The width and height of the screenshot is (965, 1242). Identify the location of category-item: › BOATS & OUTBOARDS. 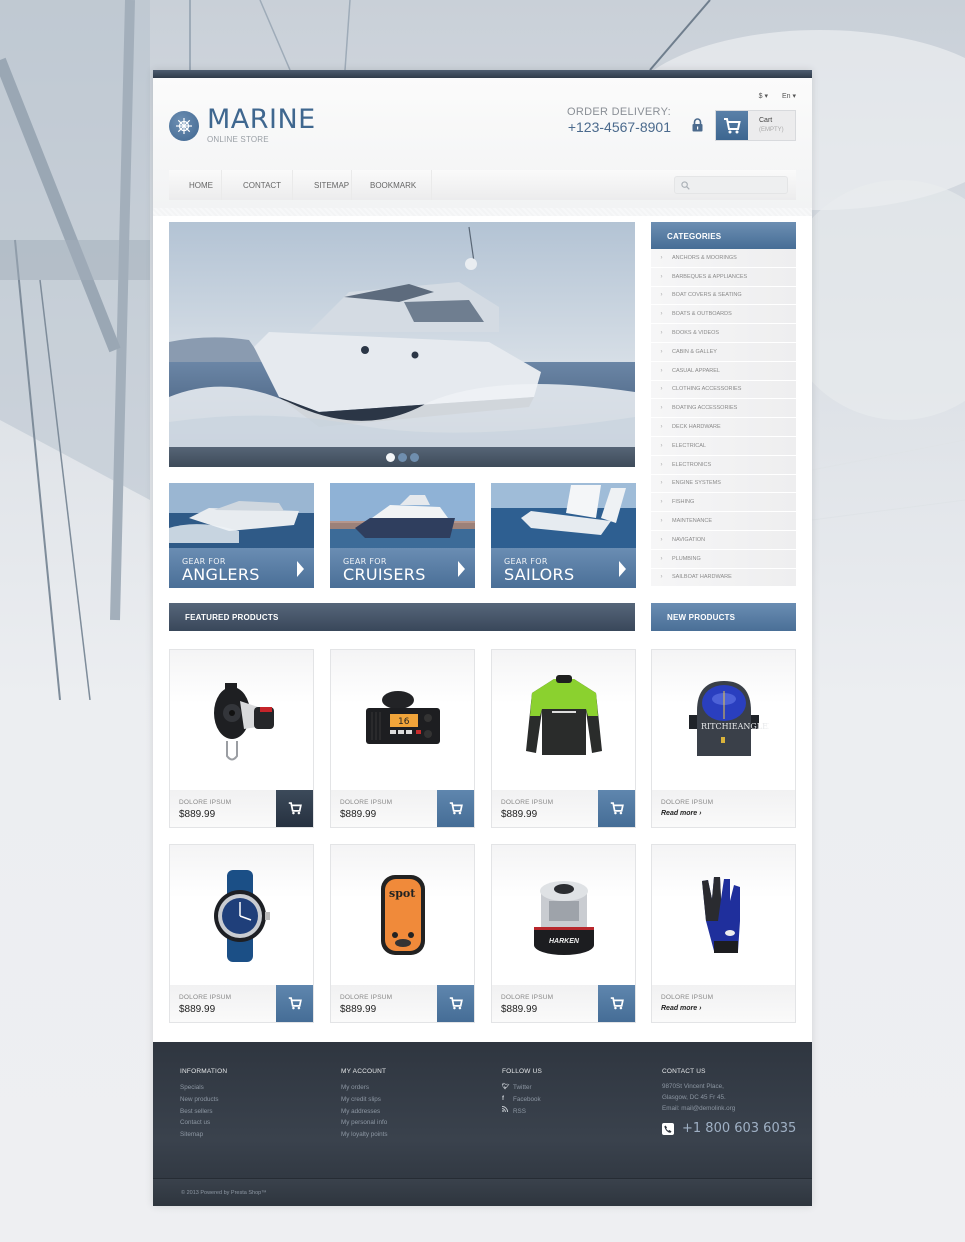
(723, 315).